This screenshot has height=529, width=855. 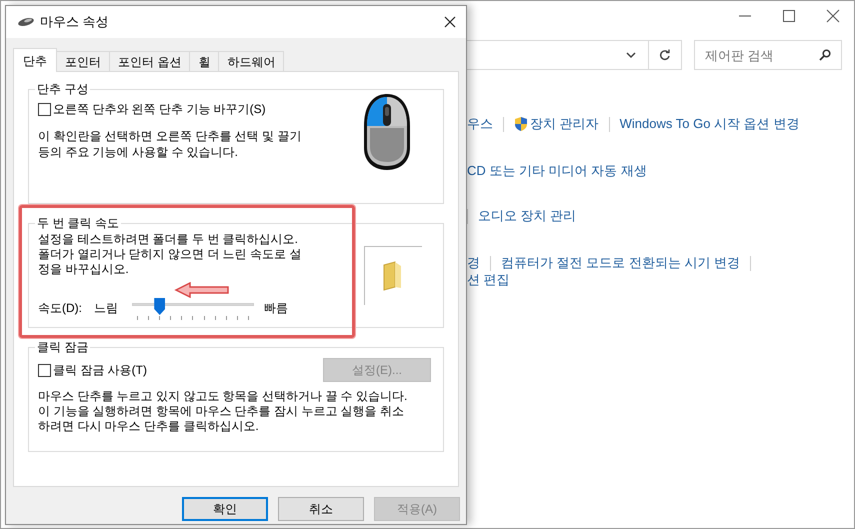 I want to click on fast-label: 빠름, so click(x=276, y=308).